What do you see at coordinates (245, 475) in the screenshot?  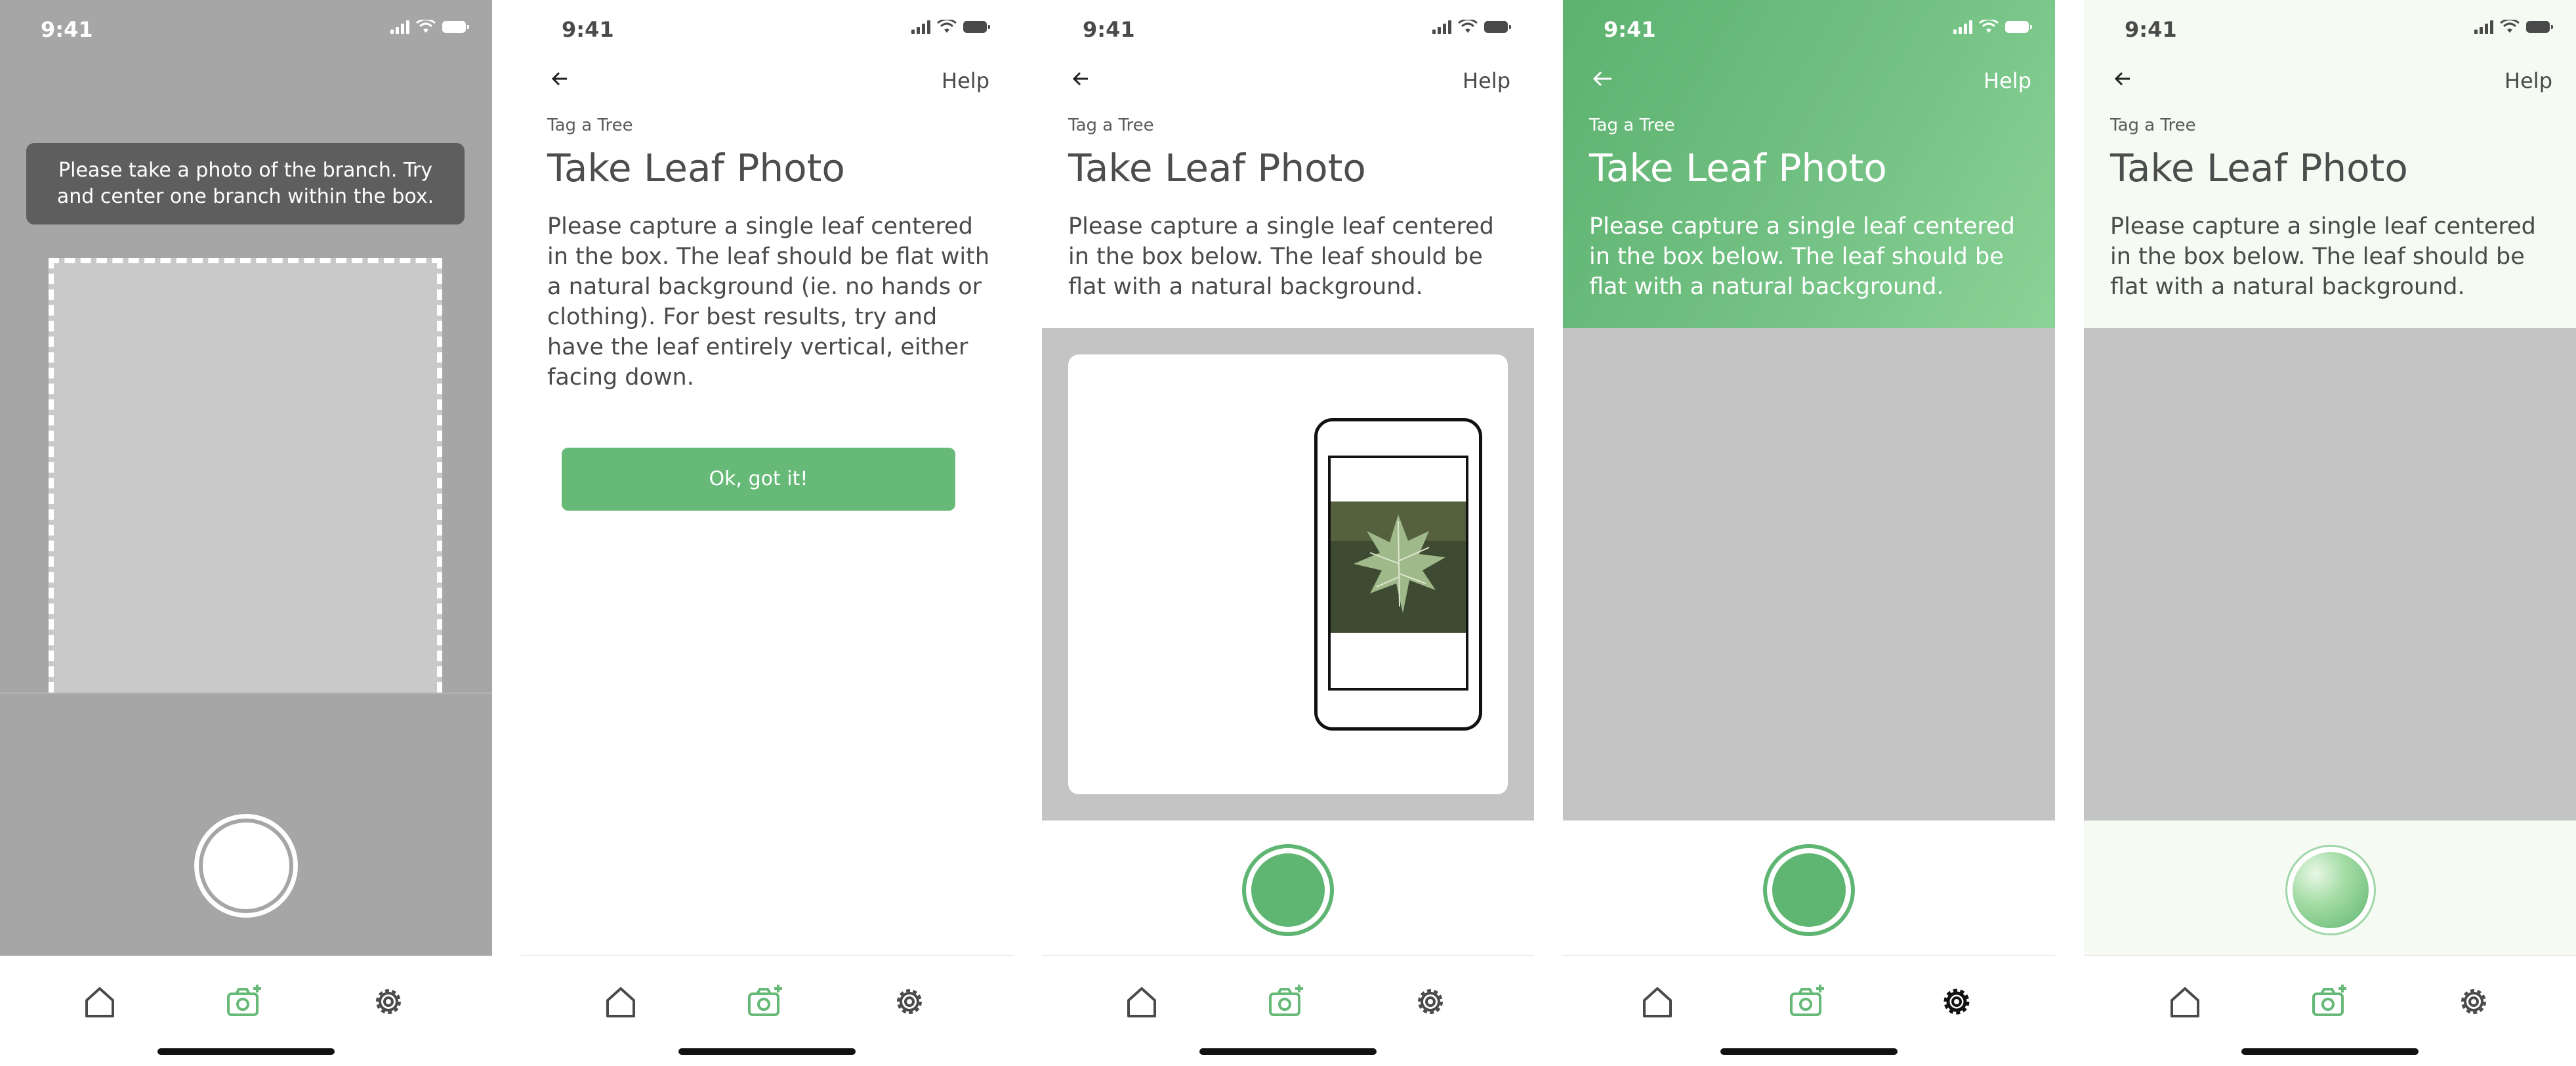 I see `capture-guide-box` at bounding box center [245, 475].